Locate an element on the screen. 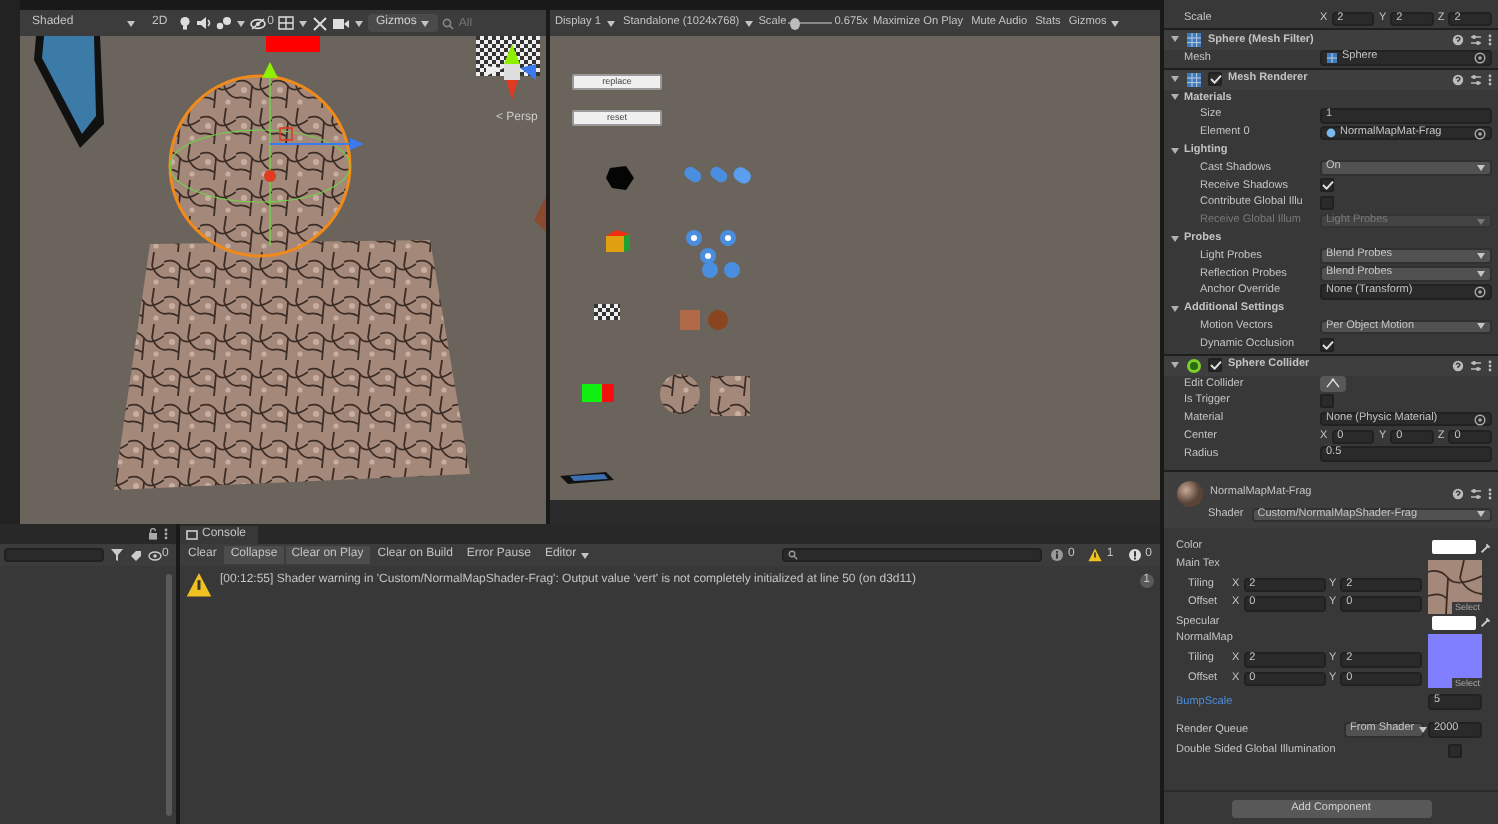  filter-icon is located at coordinates (117, 555).